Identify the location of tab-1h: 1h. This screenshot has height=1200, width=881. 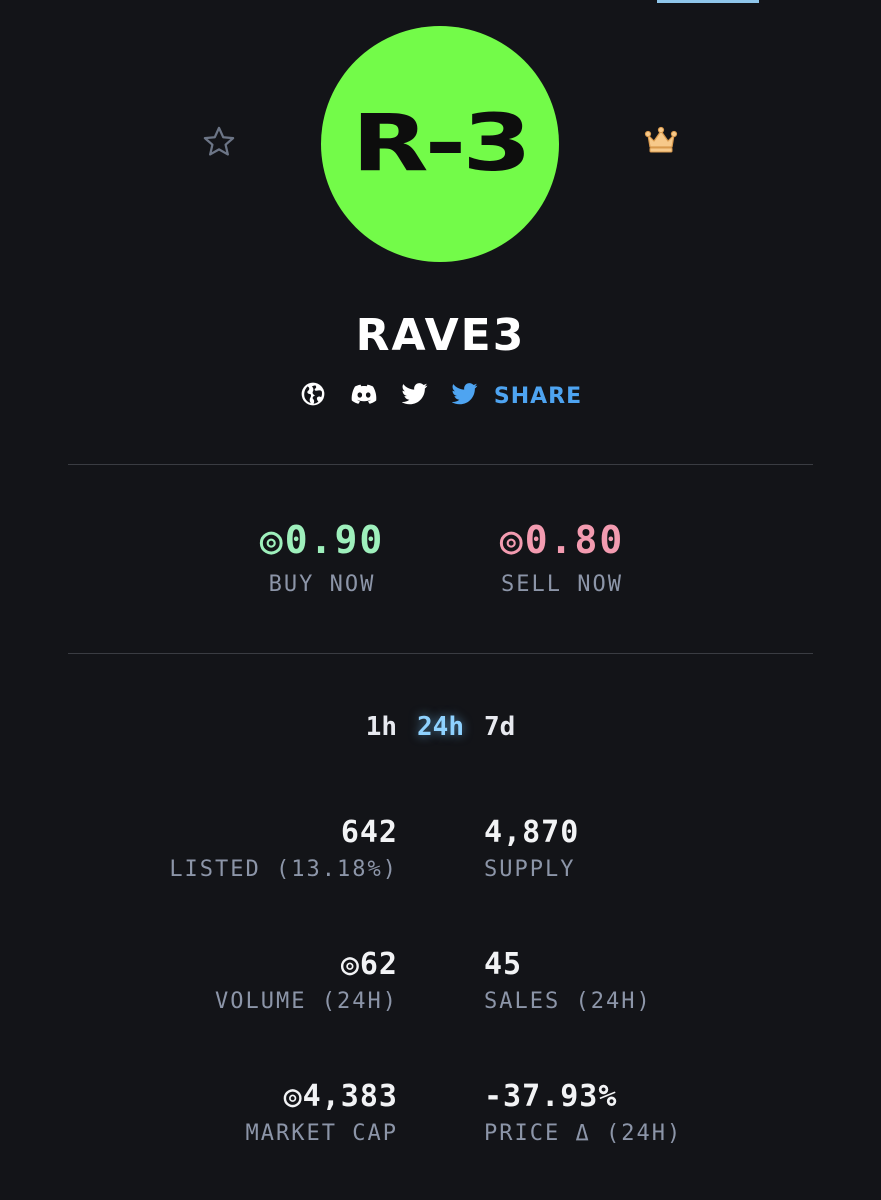
(381, 727).